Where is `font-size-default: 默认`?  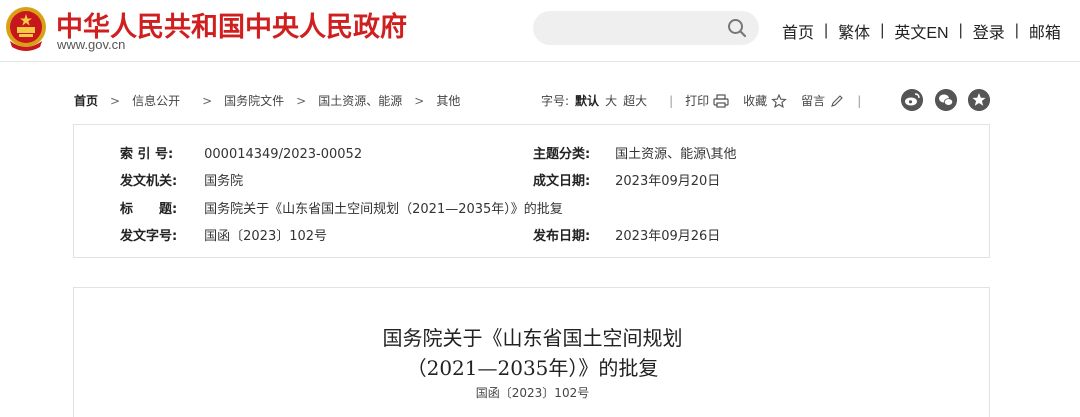
font-size-default: 默认 is located at coordinates (587, 100).